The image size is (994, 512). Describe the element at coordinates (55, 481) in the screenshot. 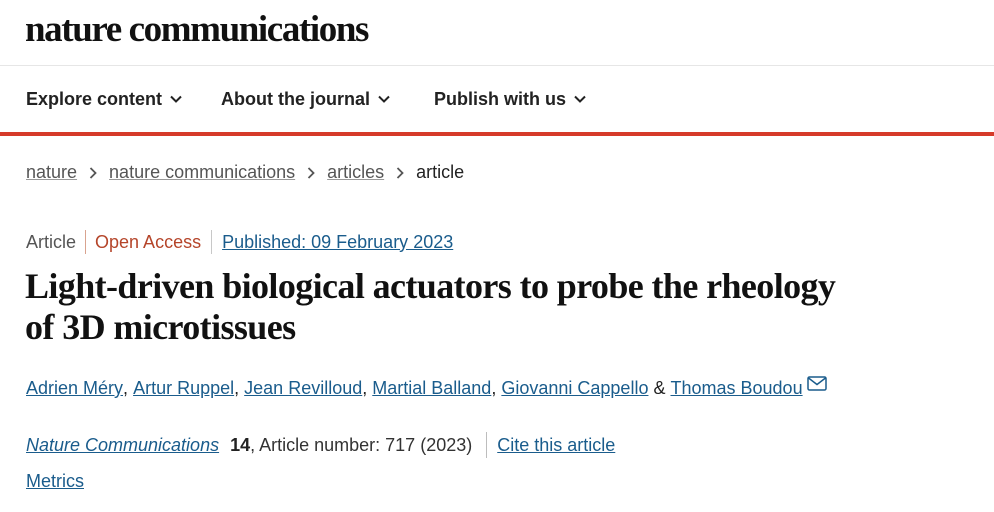

I see `metrics-link: Metrics` at that location.